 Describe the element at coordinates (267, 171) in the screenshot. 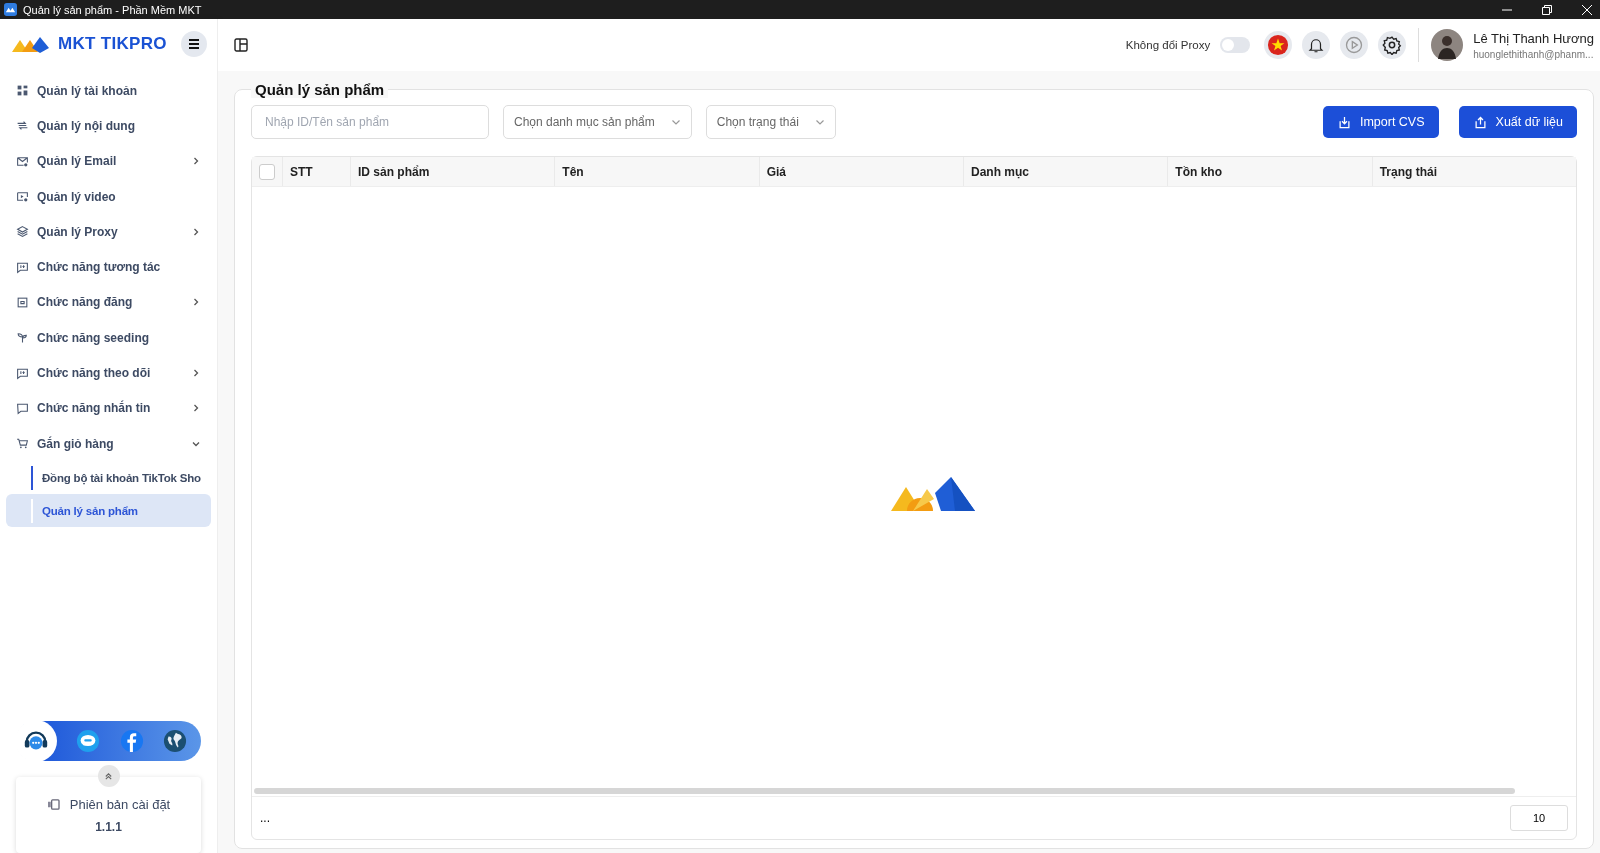

I see `select-all-checkbox` at that location.